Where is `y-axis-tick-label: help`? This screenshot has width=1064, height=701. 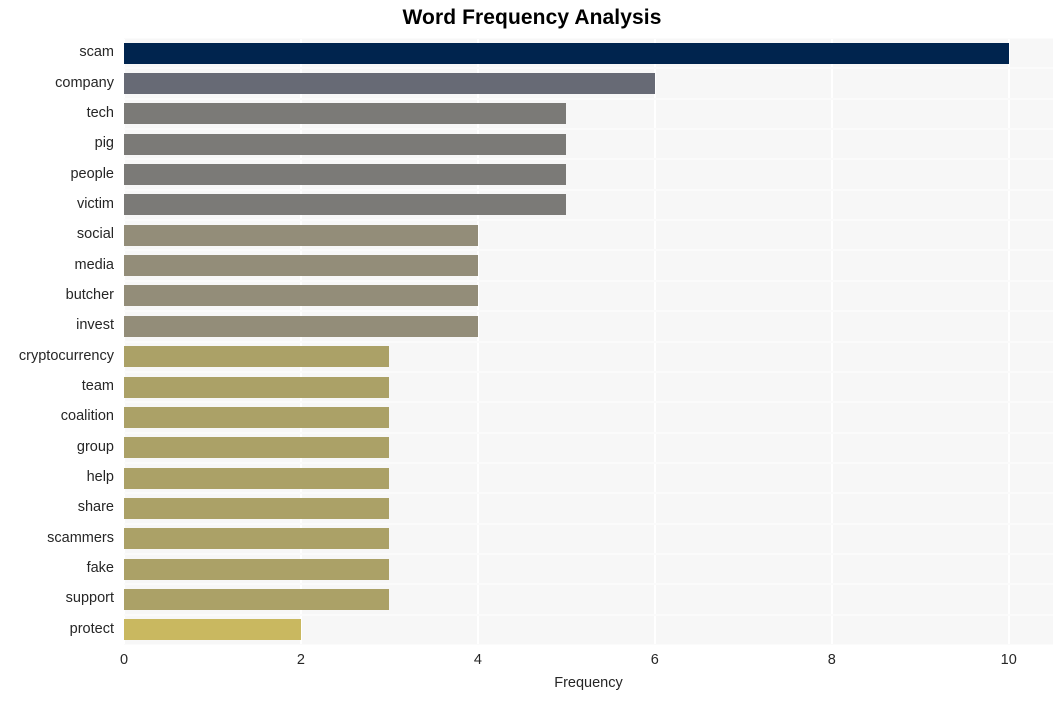 y-axis-tick-label: help is located at coordinates (100, 477).